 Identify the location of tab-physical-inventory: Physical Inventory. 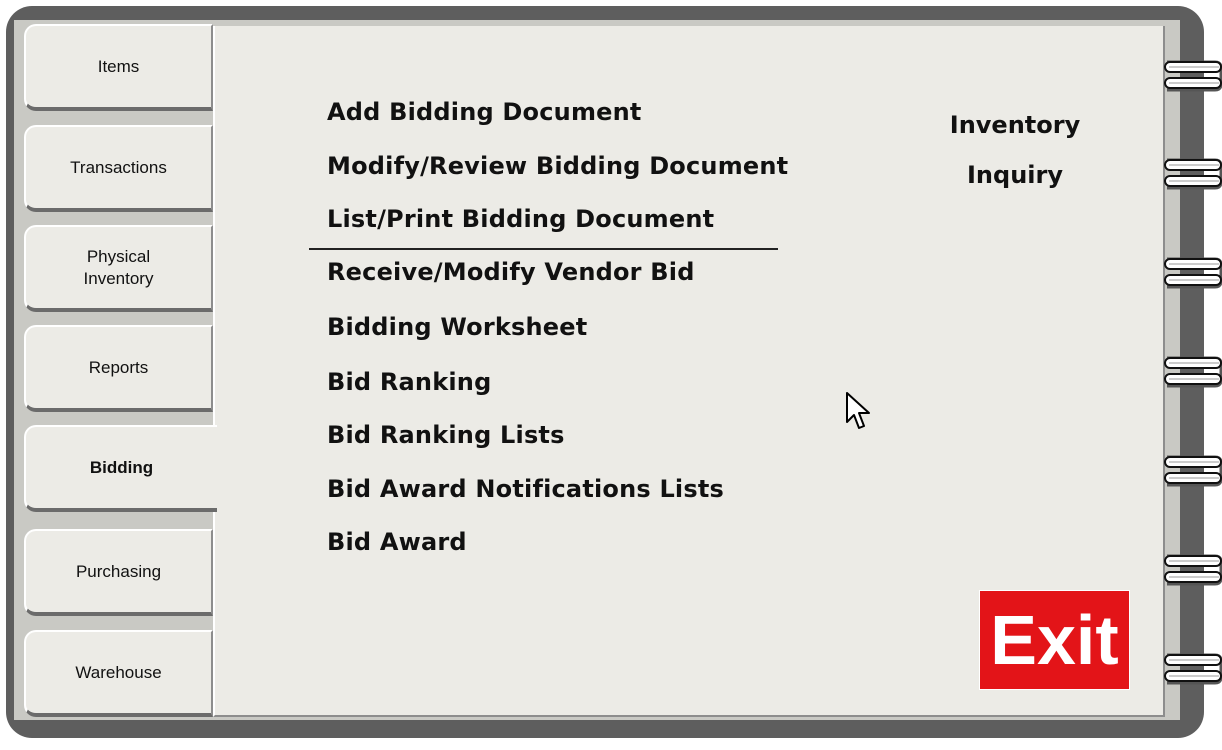
(118, 268).